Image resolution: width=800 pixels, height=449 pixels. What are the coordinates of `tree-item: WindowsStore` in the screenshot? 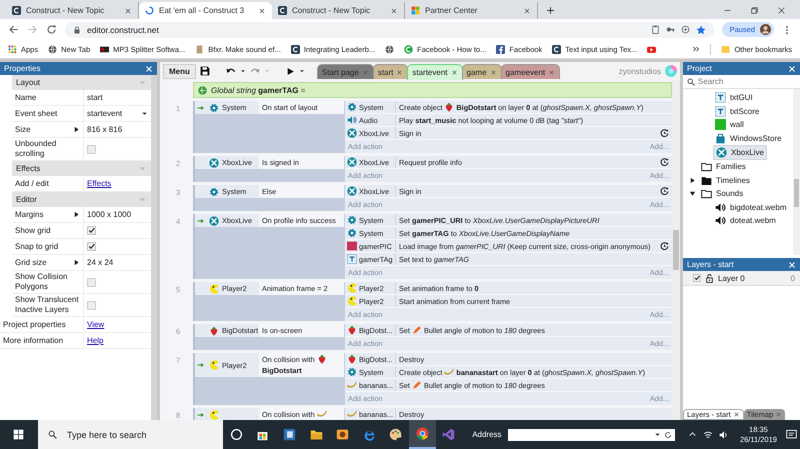 It's located at (748, 138).